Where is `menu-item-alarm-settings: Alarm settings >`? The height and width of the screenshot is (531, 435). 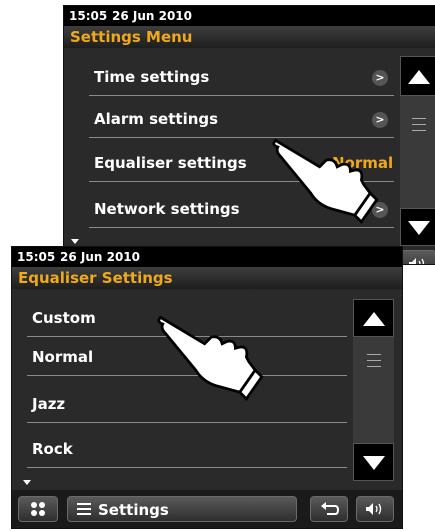
menu-item-alarm-settings: Alarm settings > is located at coordinates (229, 120).